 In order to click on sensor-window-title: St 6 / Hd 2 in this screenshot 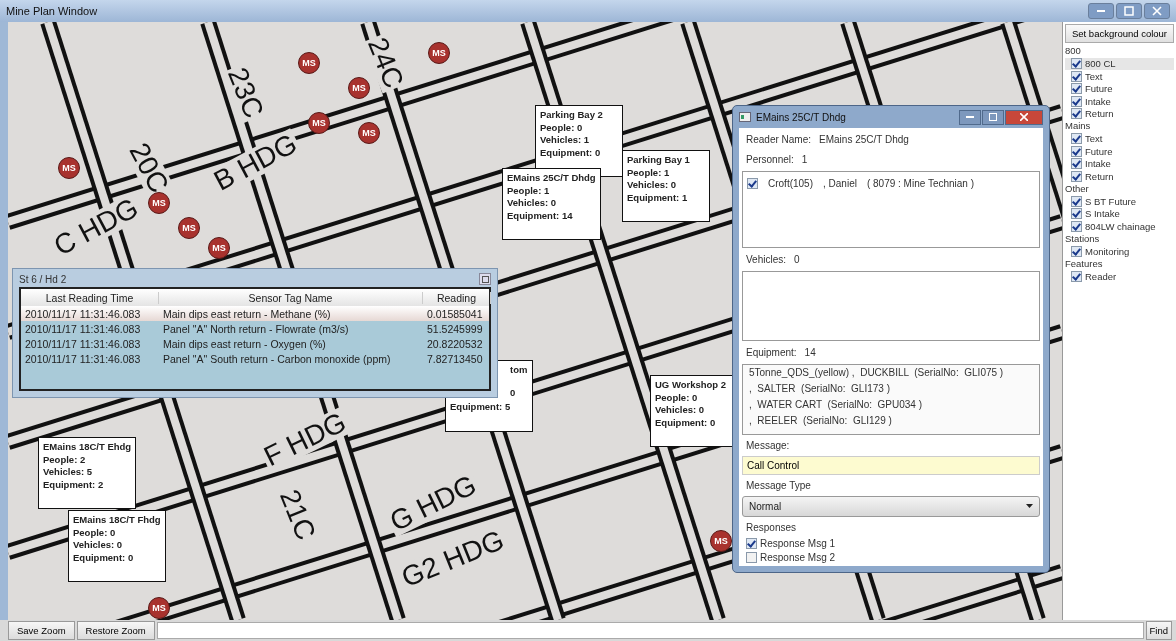, I will do `click(43, 279)`.